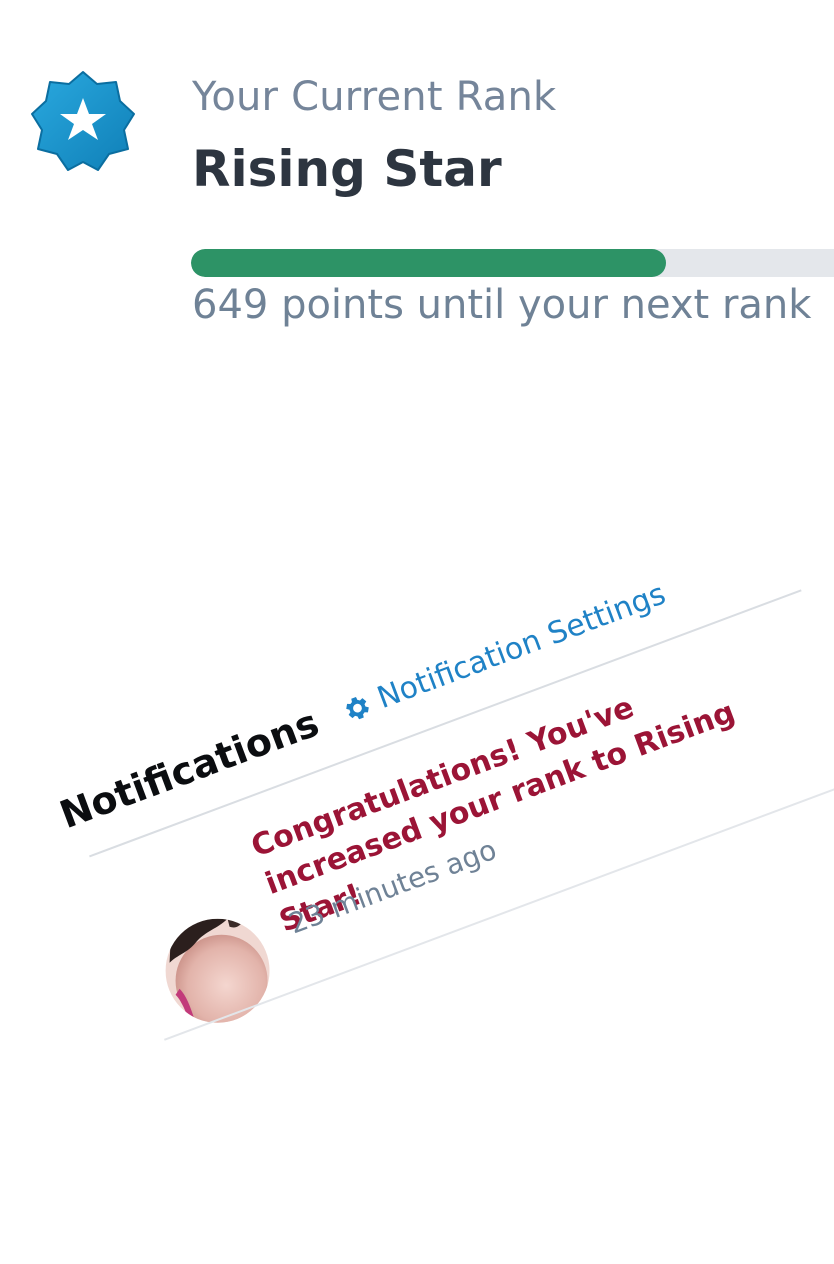  I want to click on star-badge-icon, so click(83, 121).